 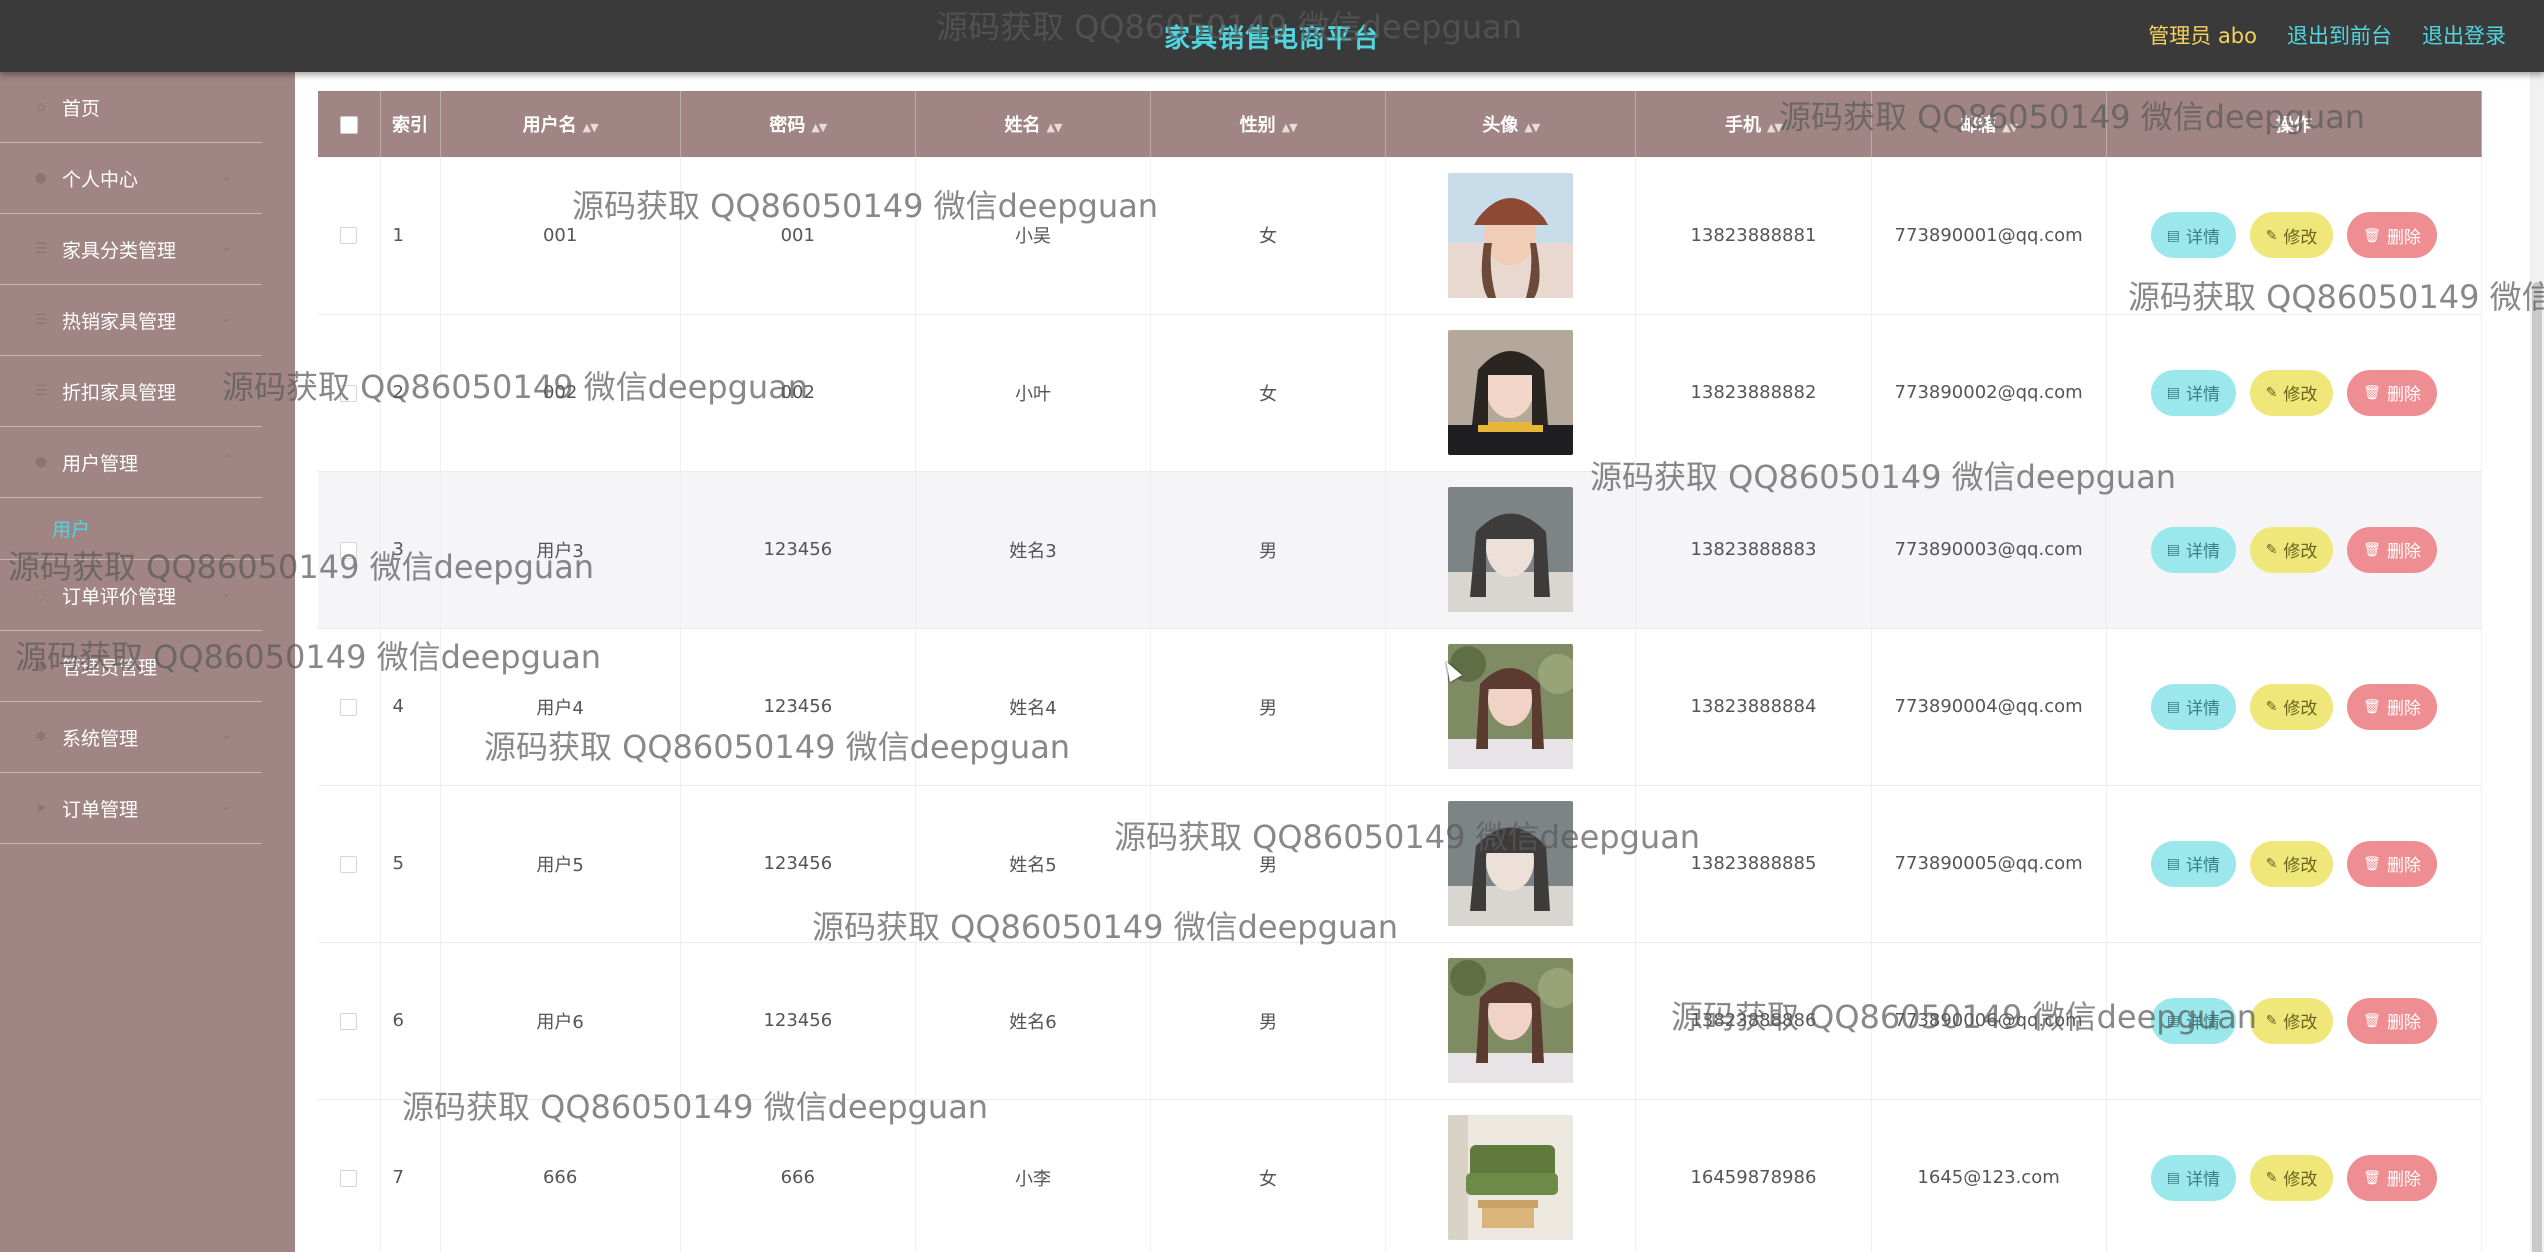 I want to click on header-gender: 性别 ▲▼, so click(x=1268, y=124).